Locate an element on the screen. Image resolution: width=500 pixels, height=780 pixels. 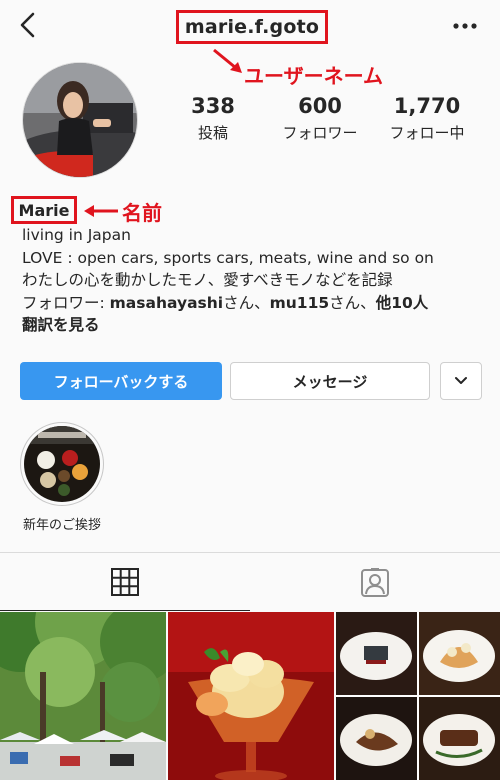
stat-followers: 600 フォロワー is located at coordinates (320, 118).